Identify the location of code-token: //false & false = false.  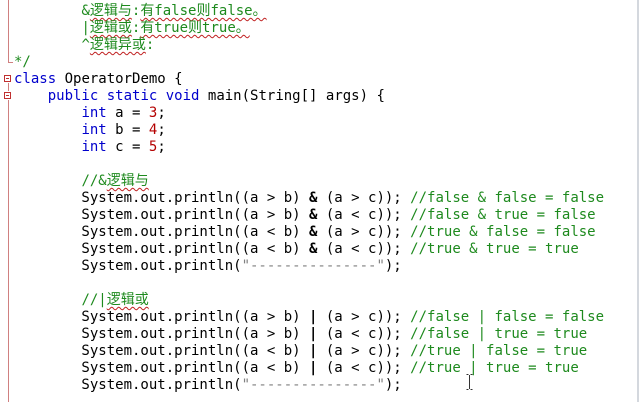
(507, 198).